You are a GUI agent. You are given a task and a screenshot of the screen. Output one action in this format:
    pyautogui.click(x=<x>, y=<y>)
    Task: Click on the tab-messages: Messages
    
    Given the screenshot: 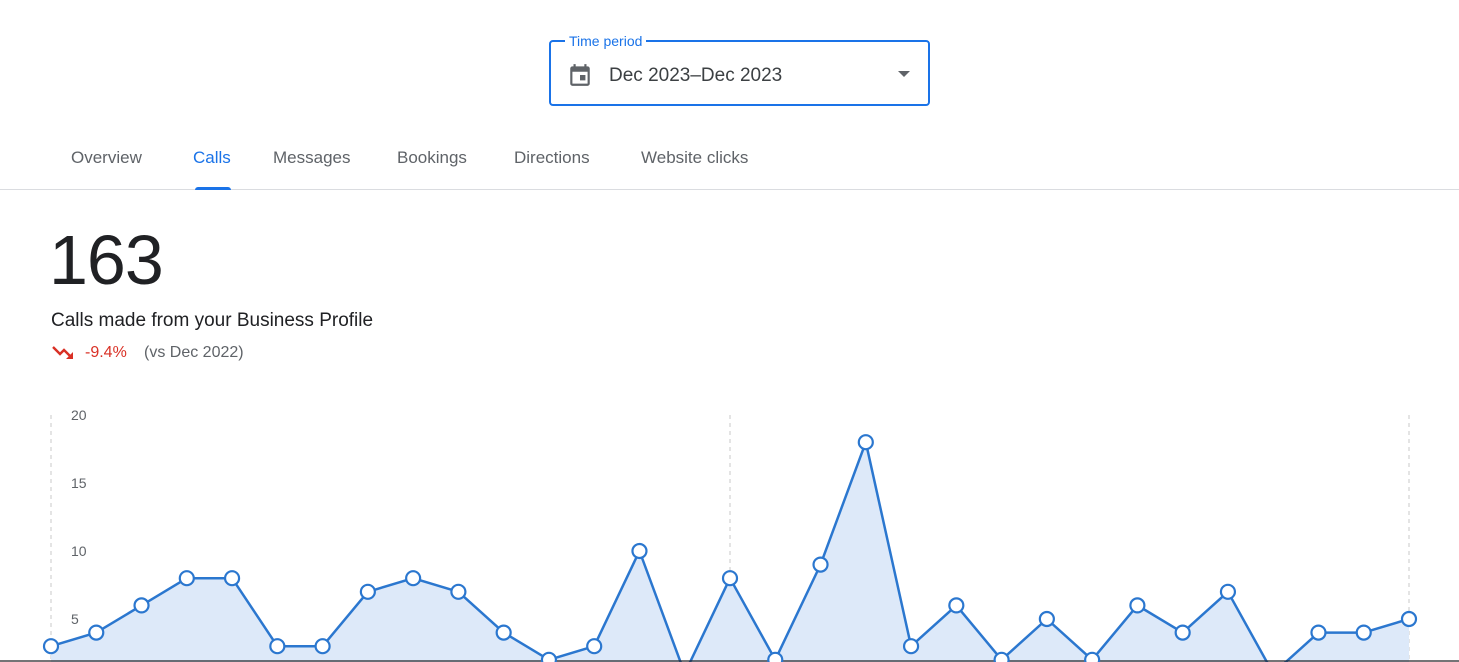 What is the action you would take?
    pyautogui.click(x=311, y=158)
    